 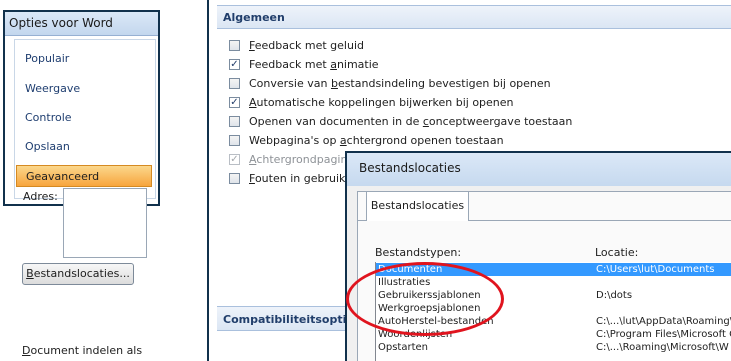 I want to click on section-header-algemeen: Algemeen, so click(x=474, y=17).